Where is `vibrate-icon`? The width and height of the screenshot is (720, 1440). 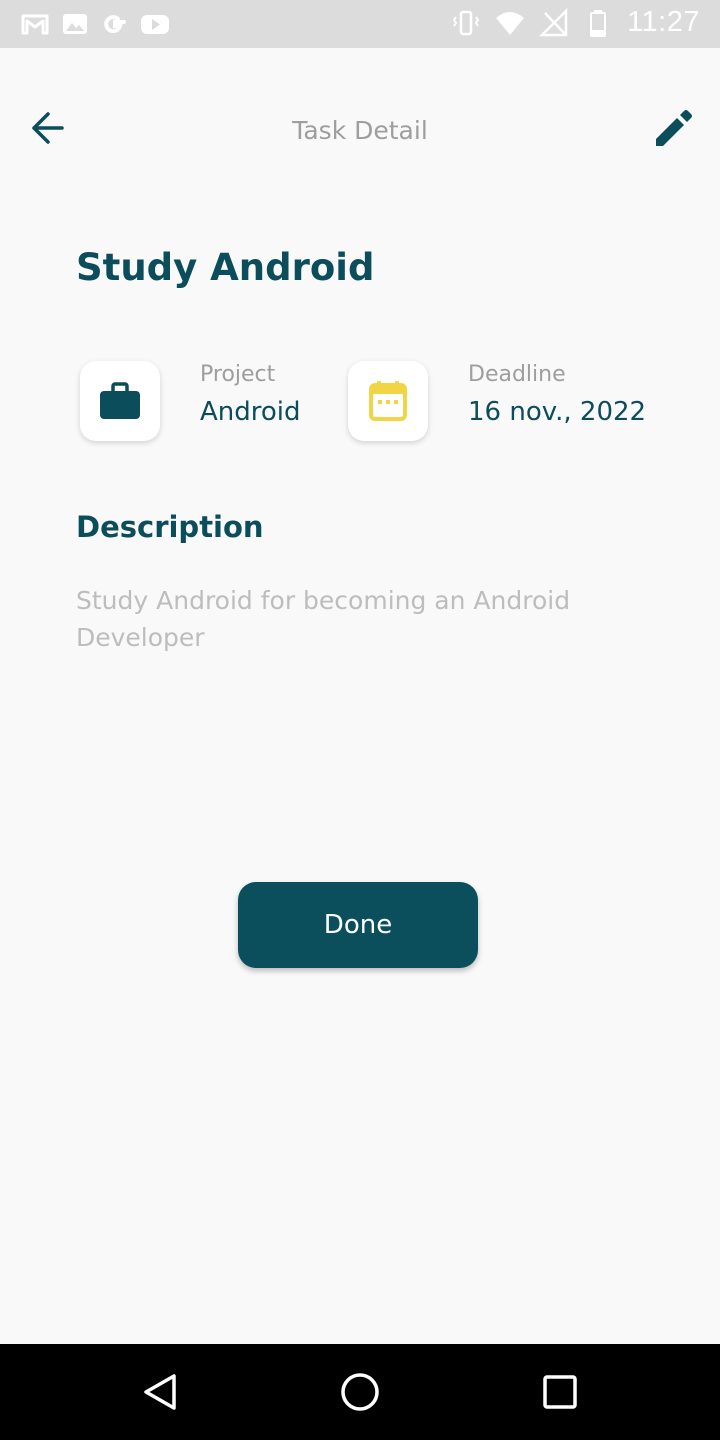
vibrate-icon is located at coordinates (466, 22).